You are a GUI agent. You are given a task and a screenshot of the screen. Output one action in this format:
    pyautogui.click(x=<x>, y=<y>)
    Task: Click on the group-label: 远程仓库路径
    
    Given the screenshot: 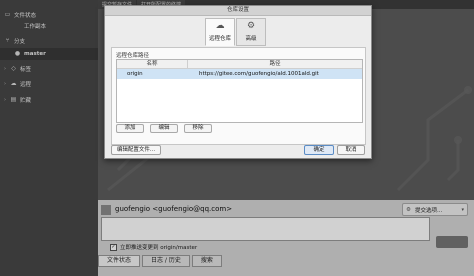 What is the action you would take?
    pyautogui.click(x=133, y=56)
    